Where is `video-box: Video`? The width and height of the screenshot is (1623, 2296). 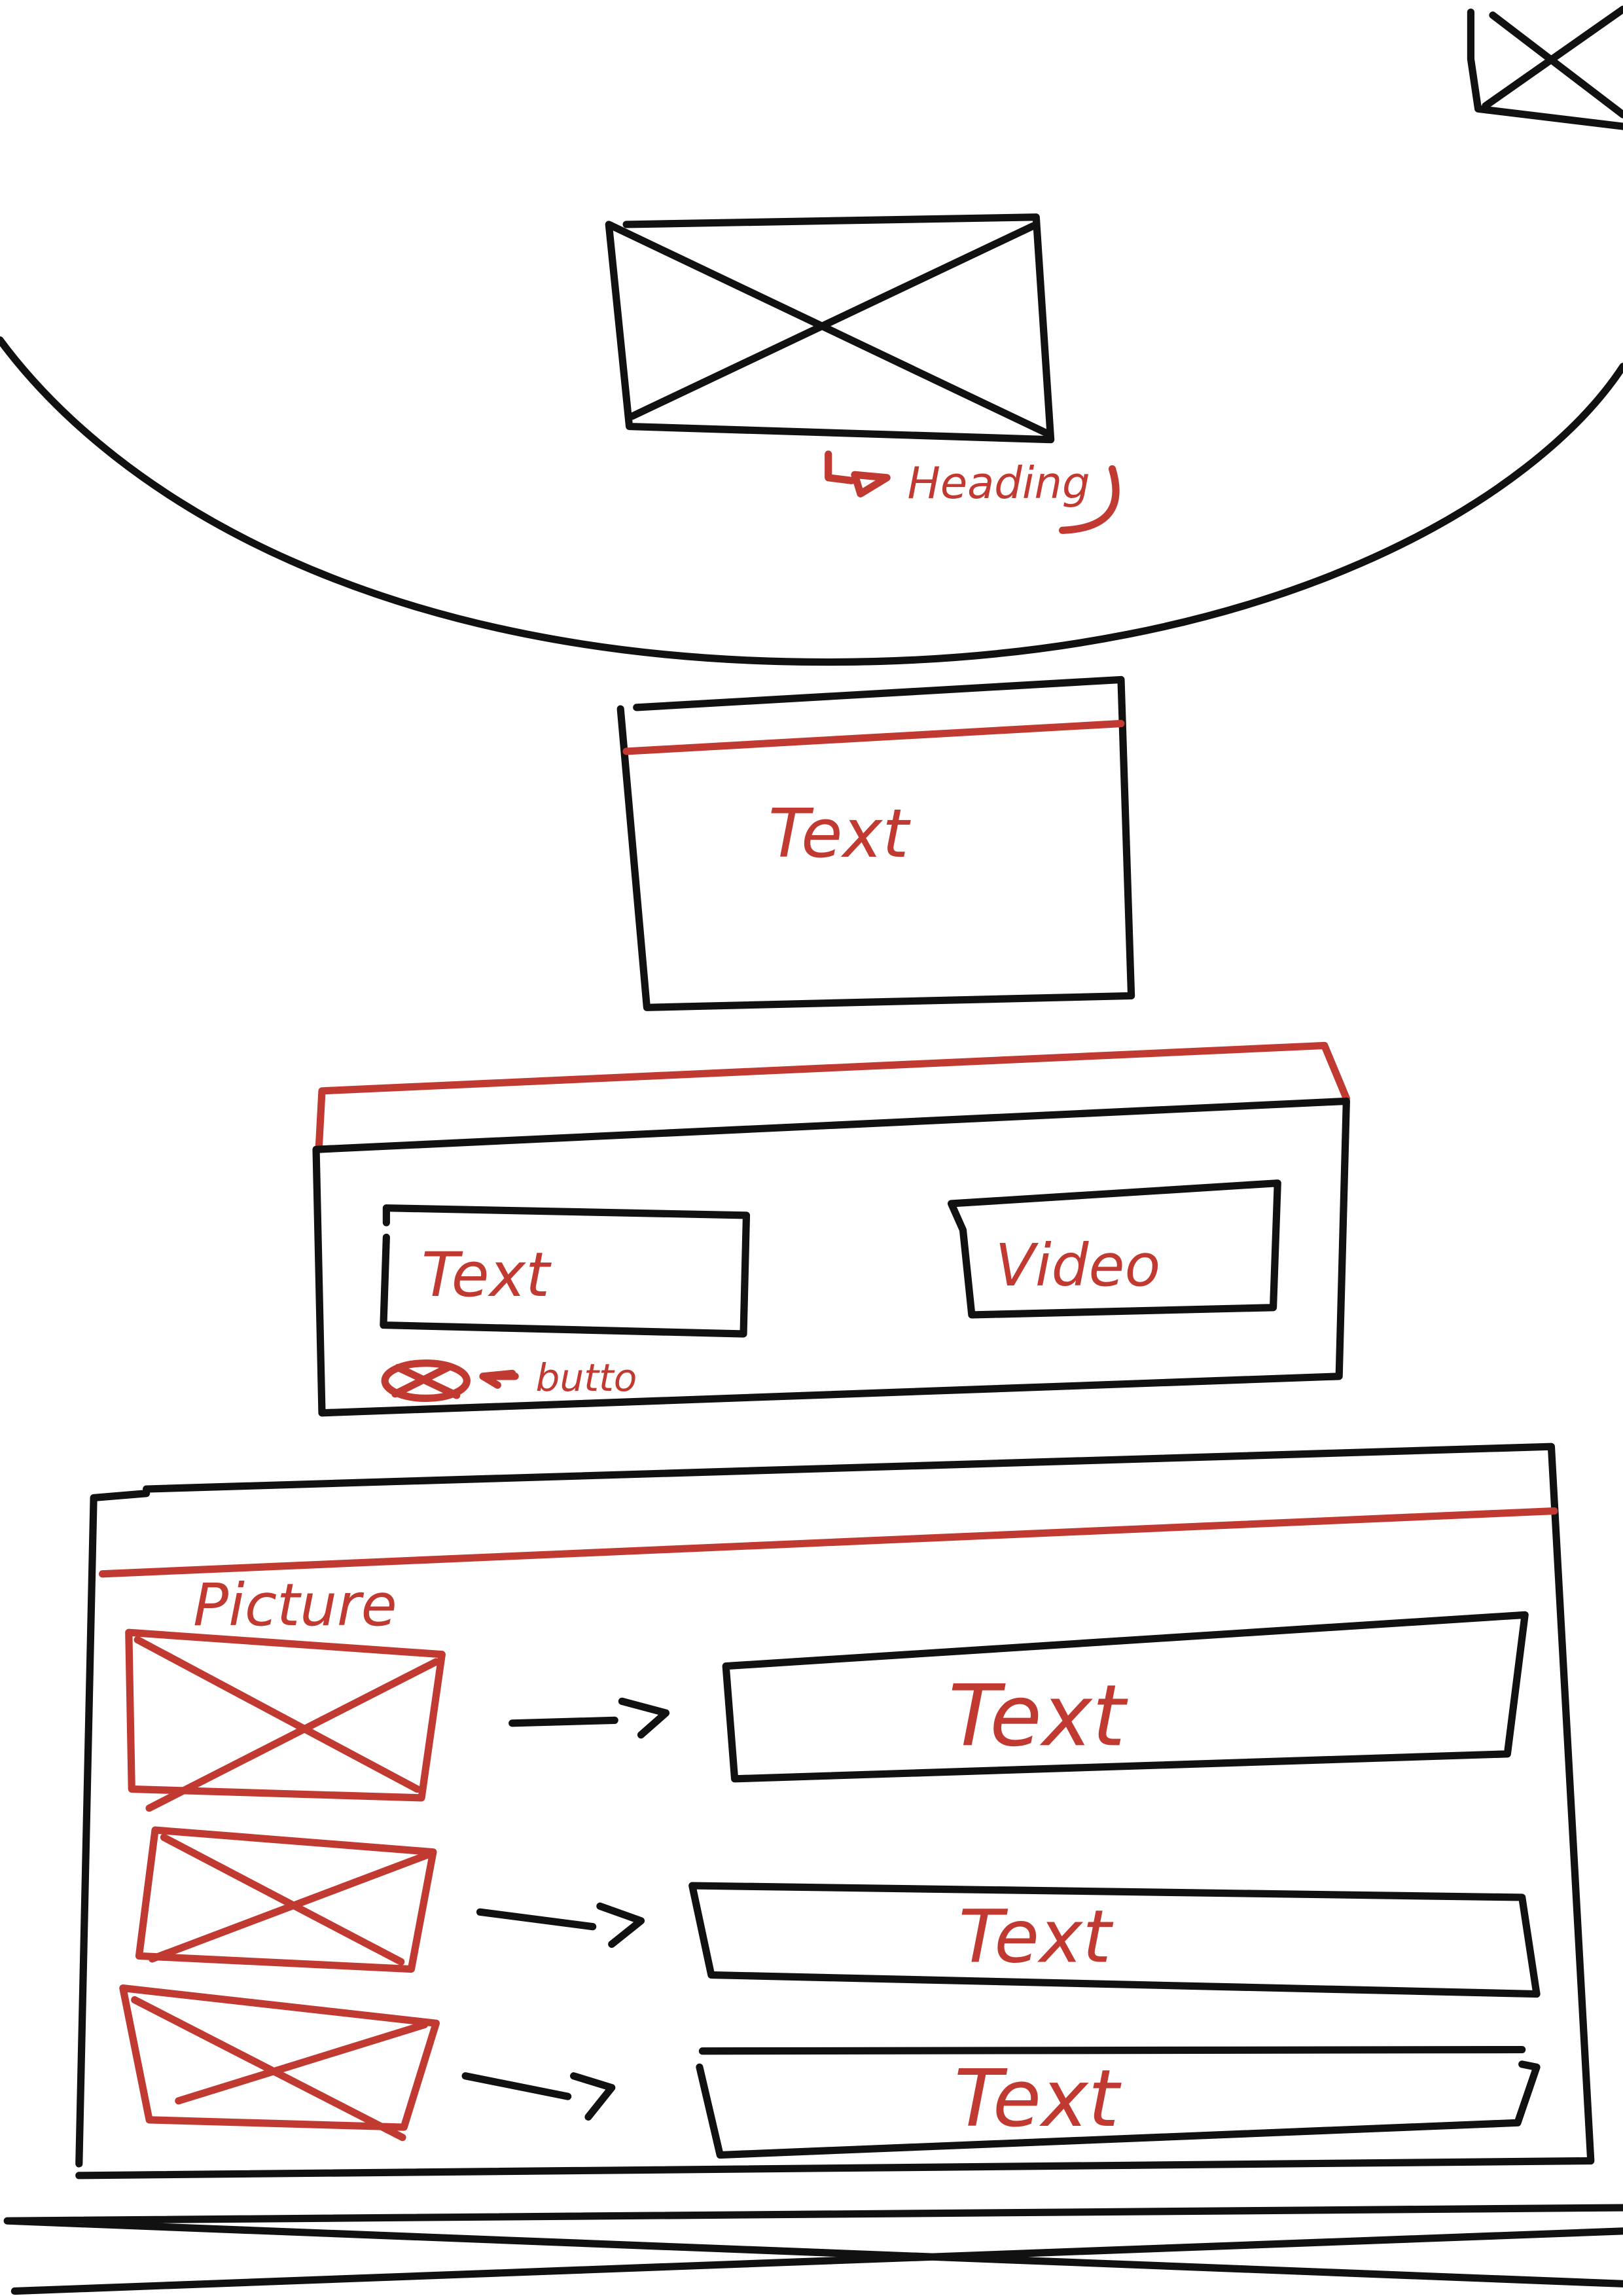
video-box: Video is located at coordinates (1114, 1249).